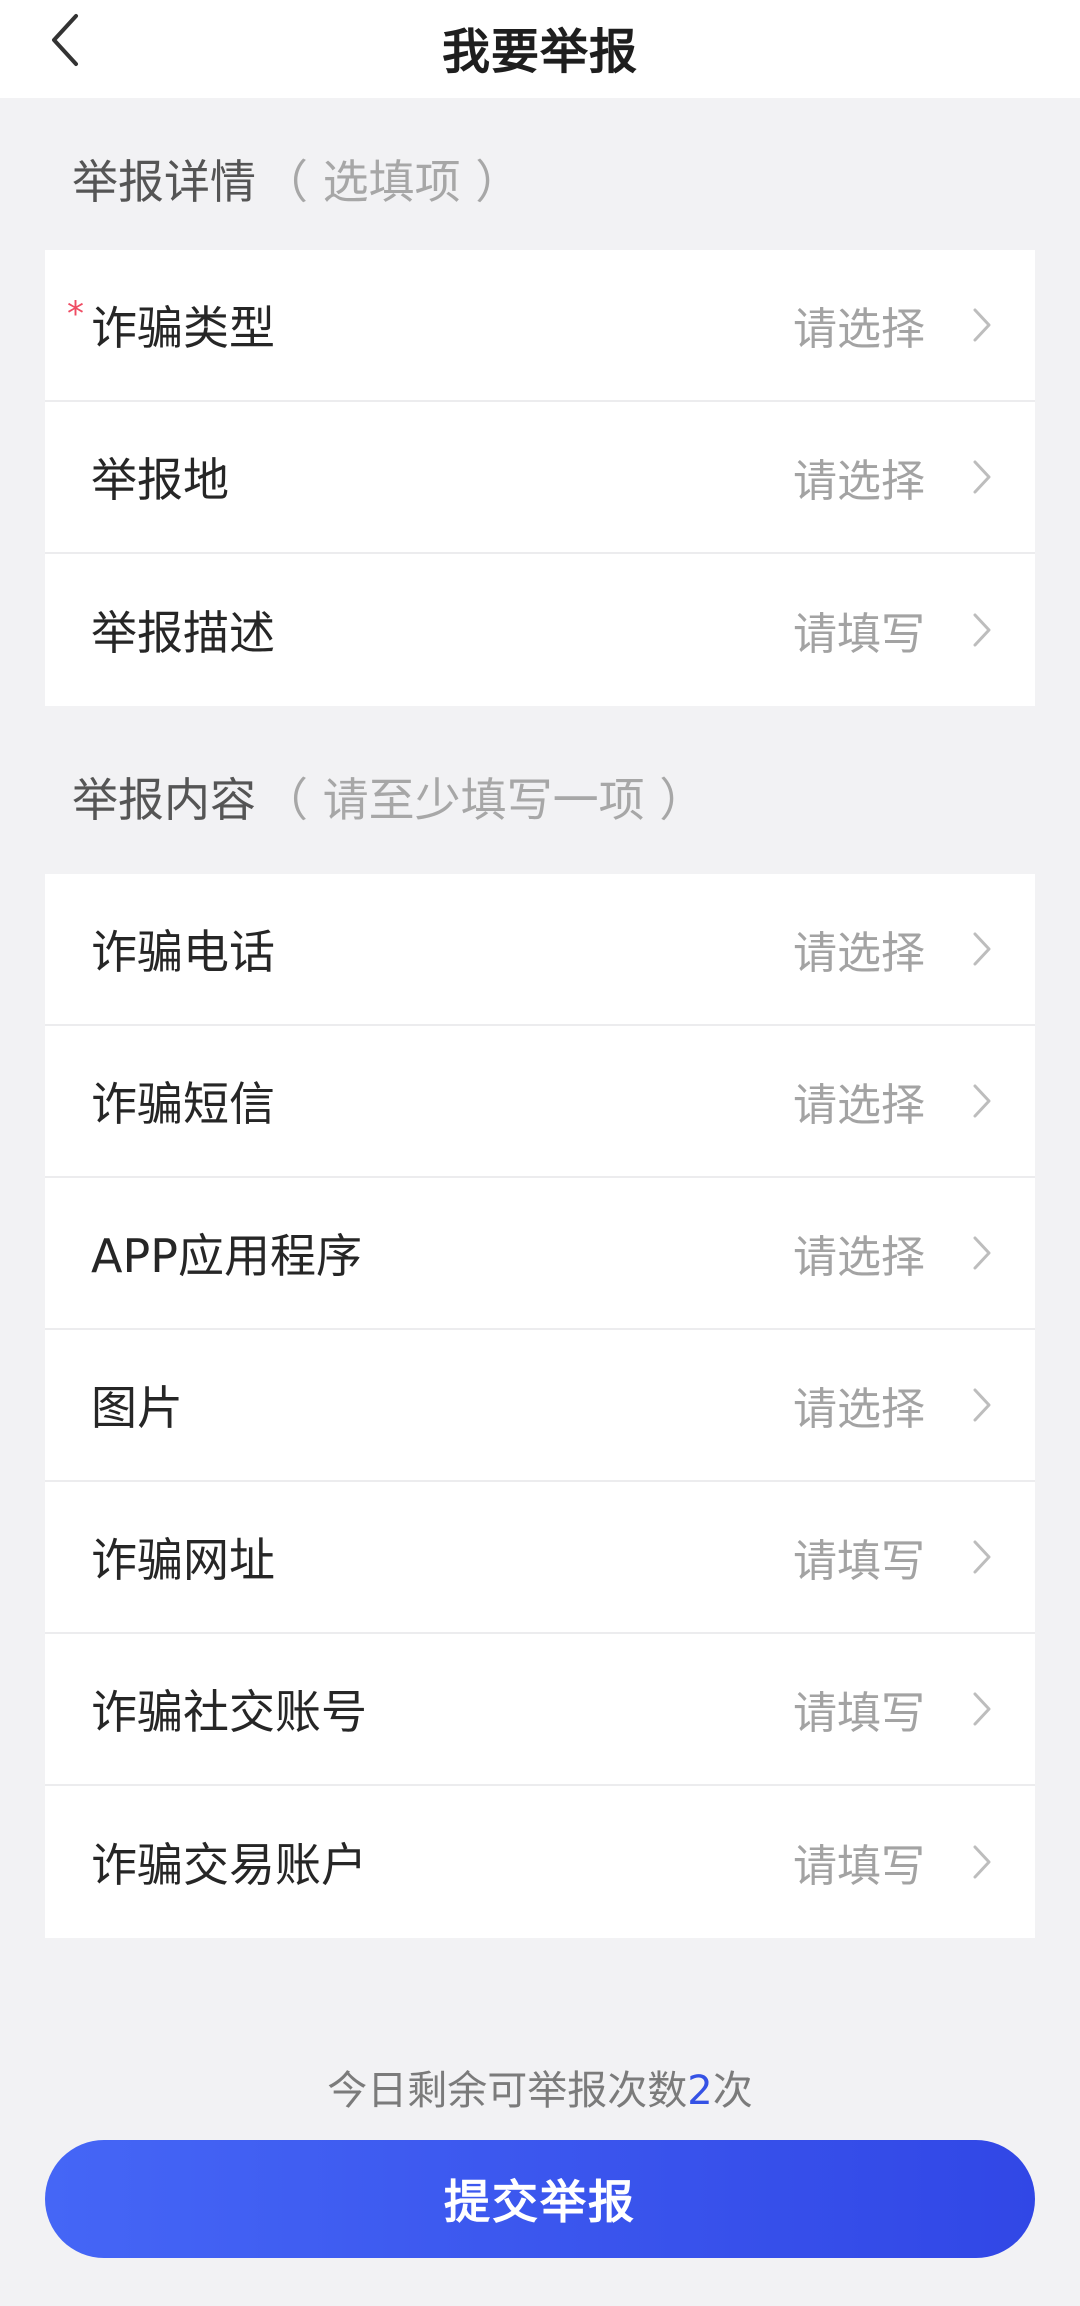 Image resolution: width=1080 pixels, height=2306 pixels. Describe the element at coordinates (160, 480) in the screenshot. I see `row-label: 举报地` at that location.